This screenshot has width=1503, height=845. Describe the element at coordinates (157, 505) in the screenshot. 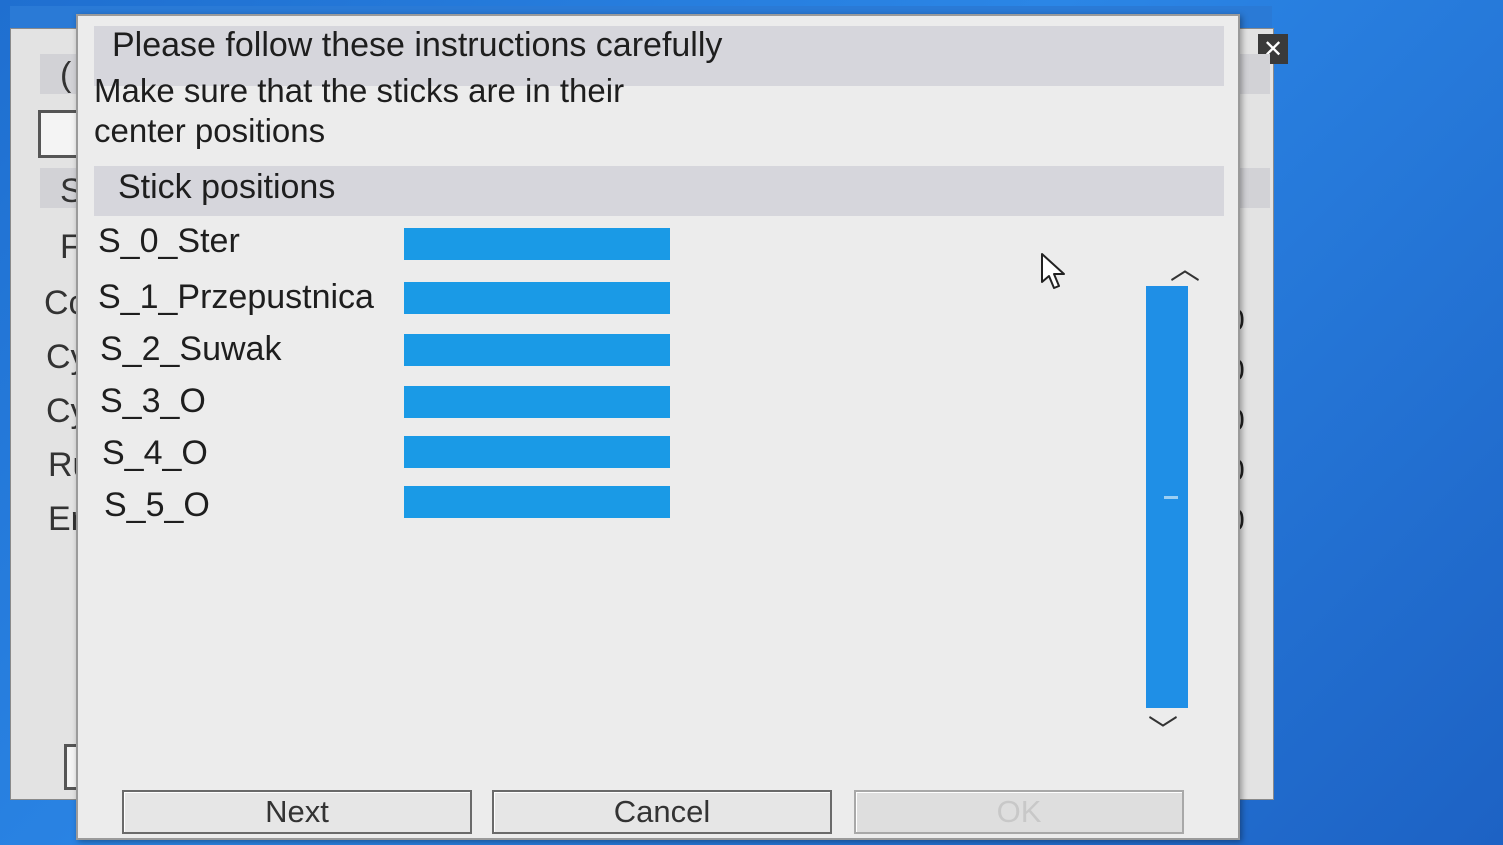

I see `stick-label: S_5_O` at that location.